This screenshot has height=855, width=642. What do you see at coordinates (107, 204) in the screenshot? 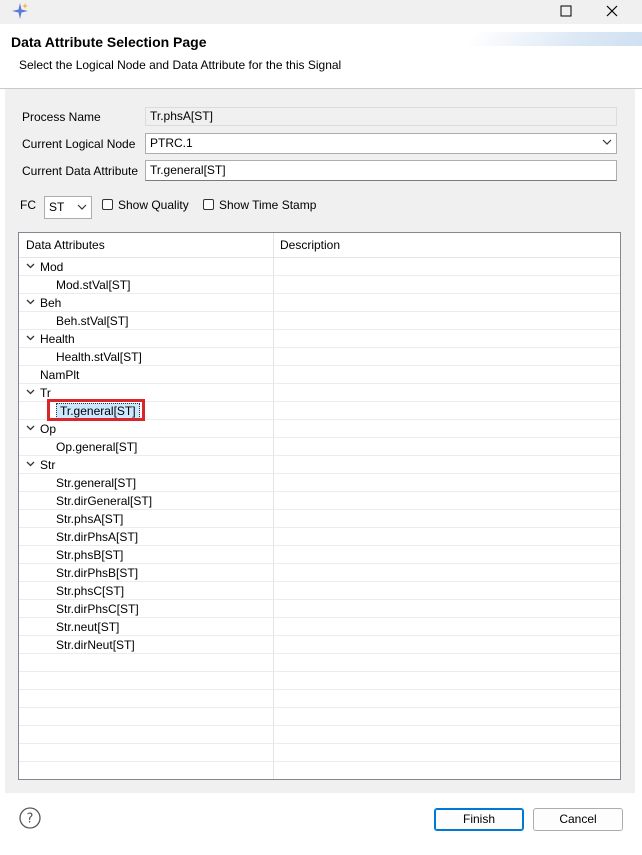
I see `show-quality-checkbox` at bounding box center [107, 204].